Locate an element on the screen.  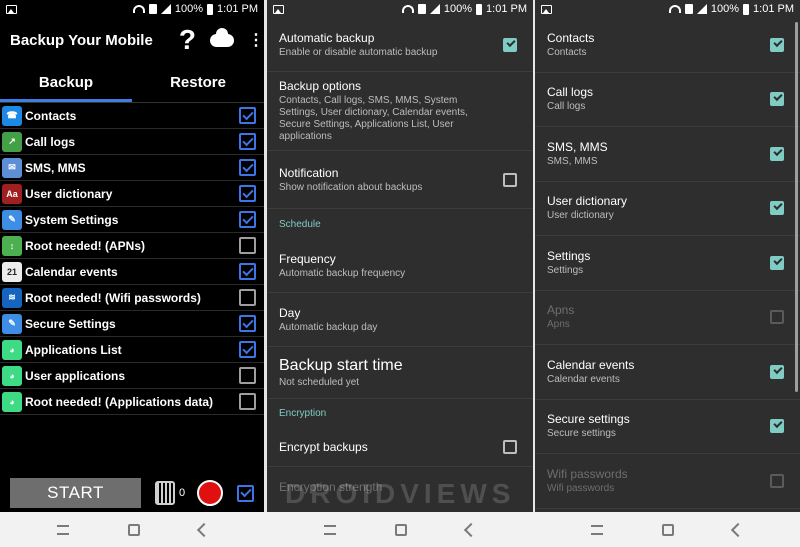
tab-restore: Restore is located at coordinates (198, 82).